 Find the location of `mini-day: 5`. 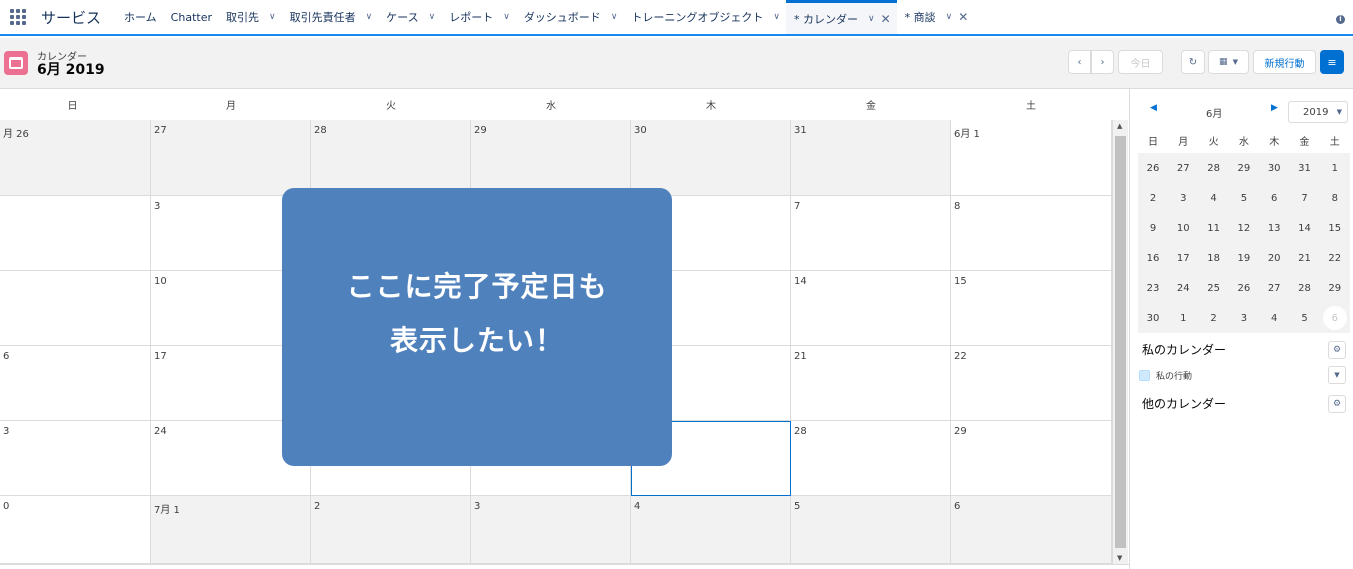

mini-day: 5 is located at coordinates (1305, 318).